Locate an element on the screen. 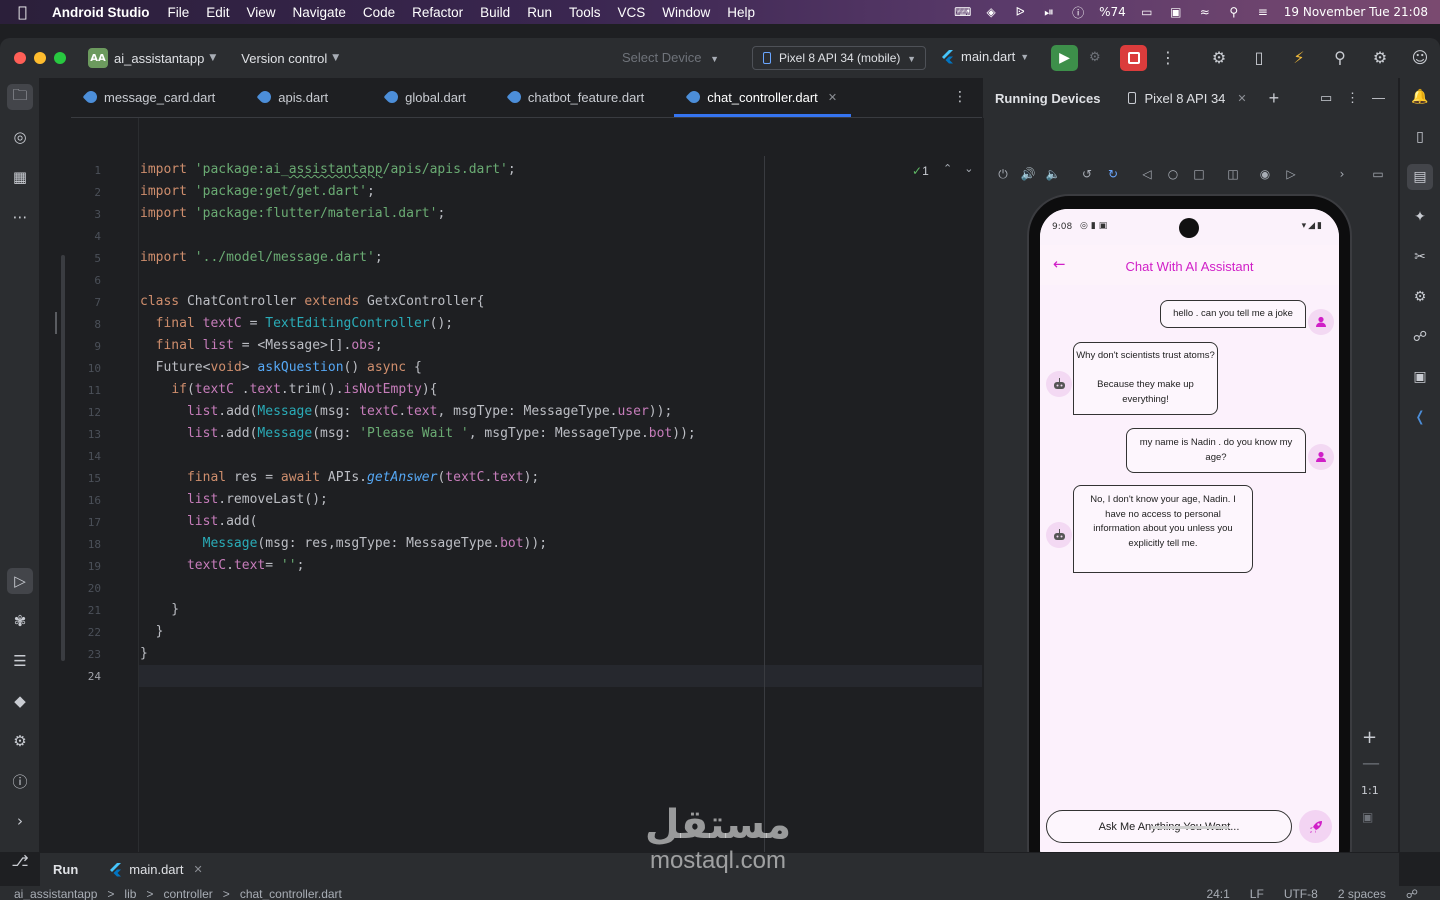  breadcrumb-file: chat_controller.dart is located at coordinates (291, 893).